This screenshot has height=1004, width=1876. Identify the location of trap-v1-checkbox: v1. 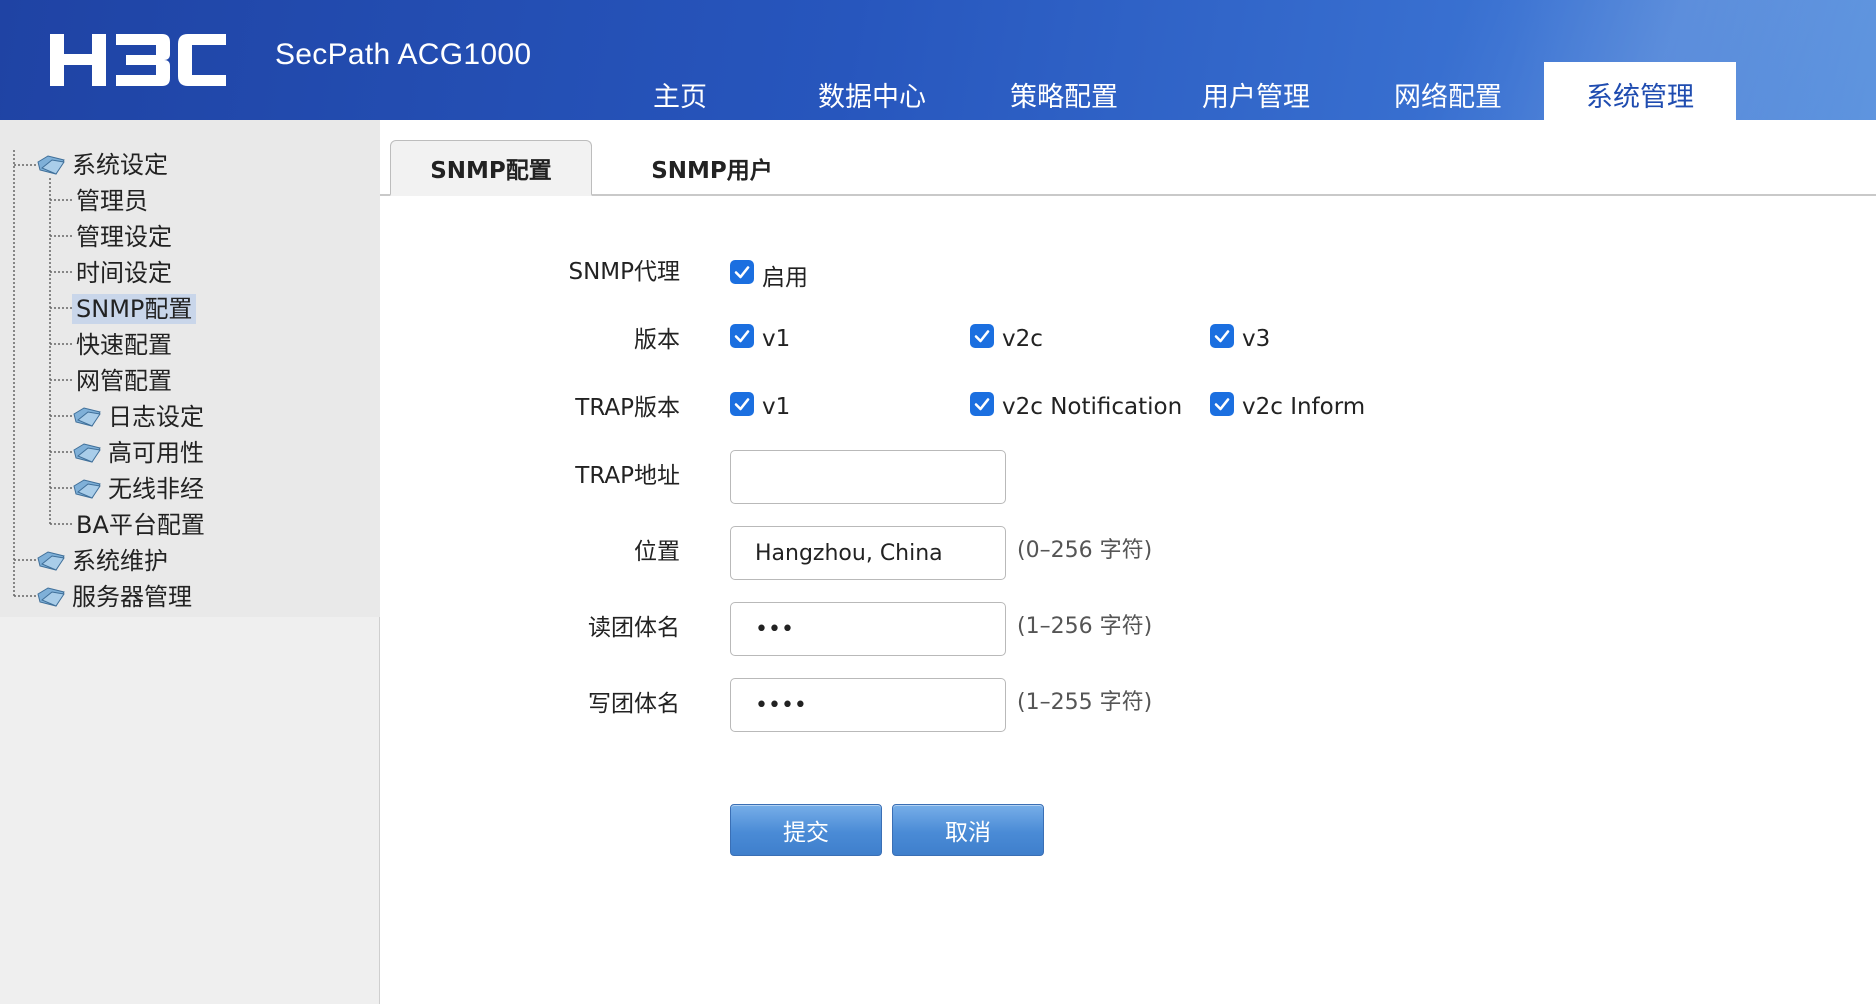
(760, 404).